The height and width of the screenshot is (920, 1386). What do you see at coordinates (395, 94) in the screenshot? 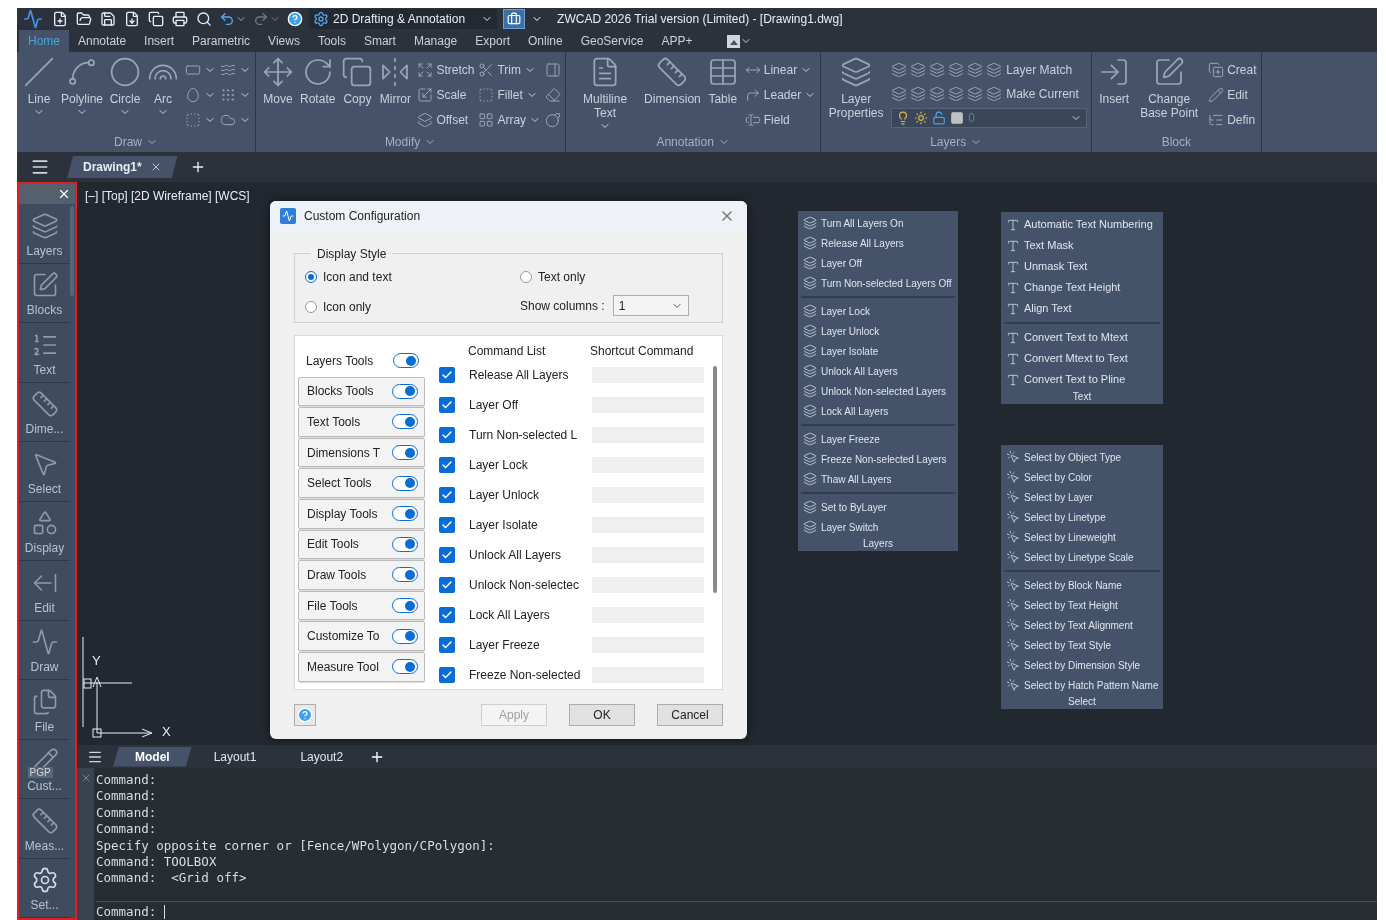
I see `ribbon-button: Mirror` at bounding box center [395, 94].